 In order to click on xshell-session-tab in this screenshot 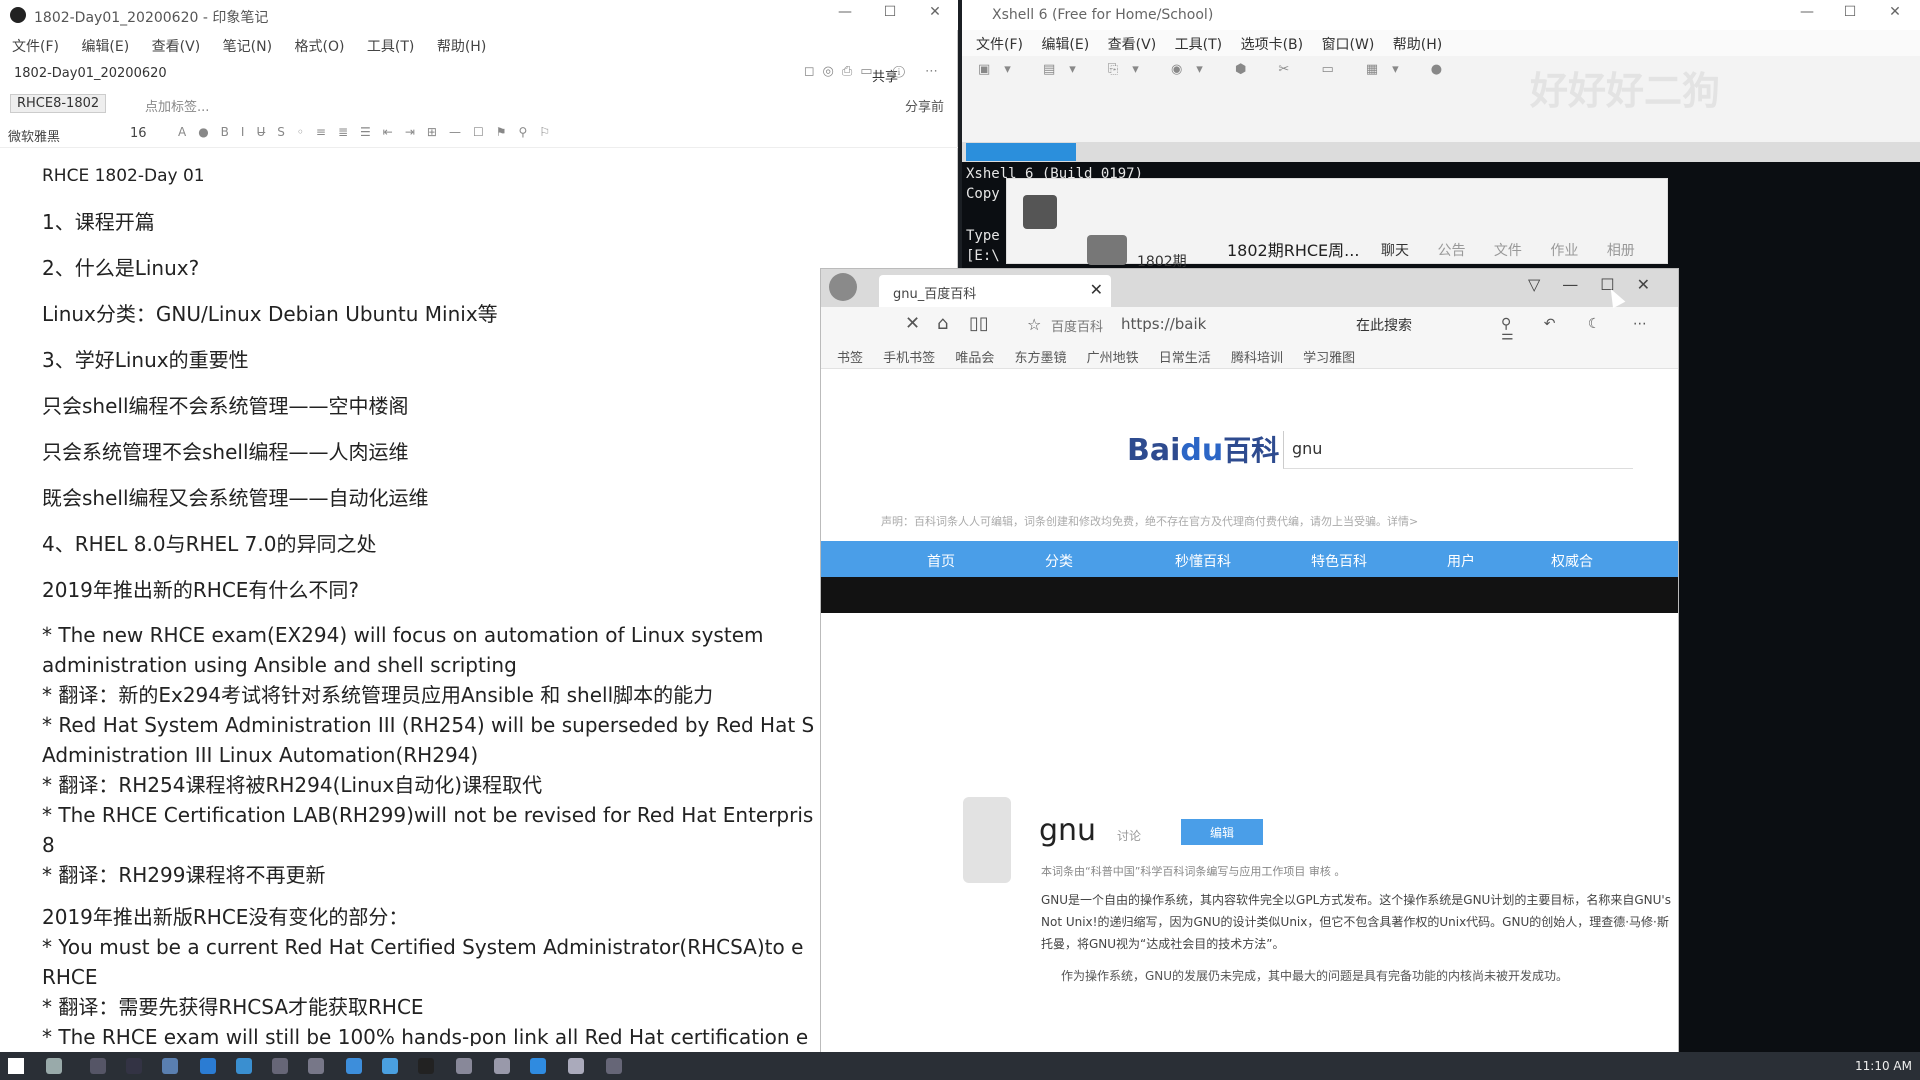, I will do `click(1021, 152)`.